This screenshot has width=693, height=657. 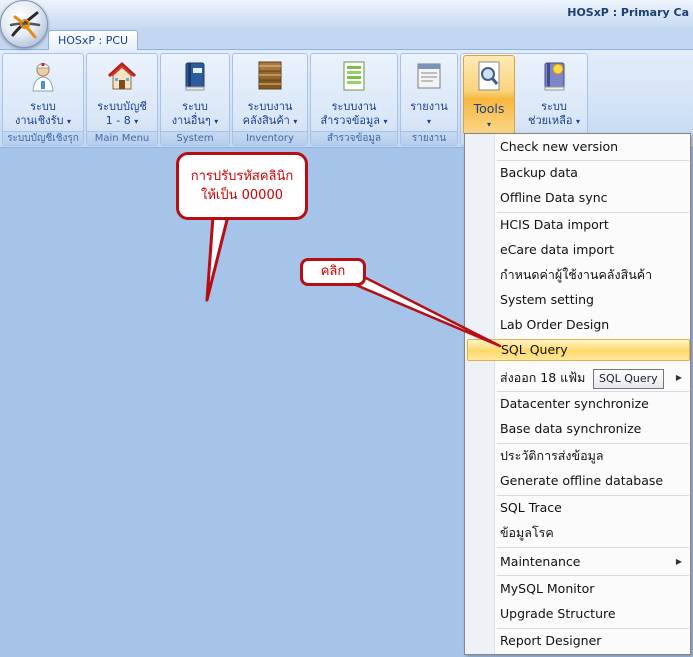 What do you see at coordinates (195, 138) in the screenshot?
I see `group-label: System` at bounding box center [195, 138].